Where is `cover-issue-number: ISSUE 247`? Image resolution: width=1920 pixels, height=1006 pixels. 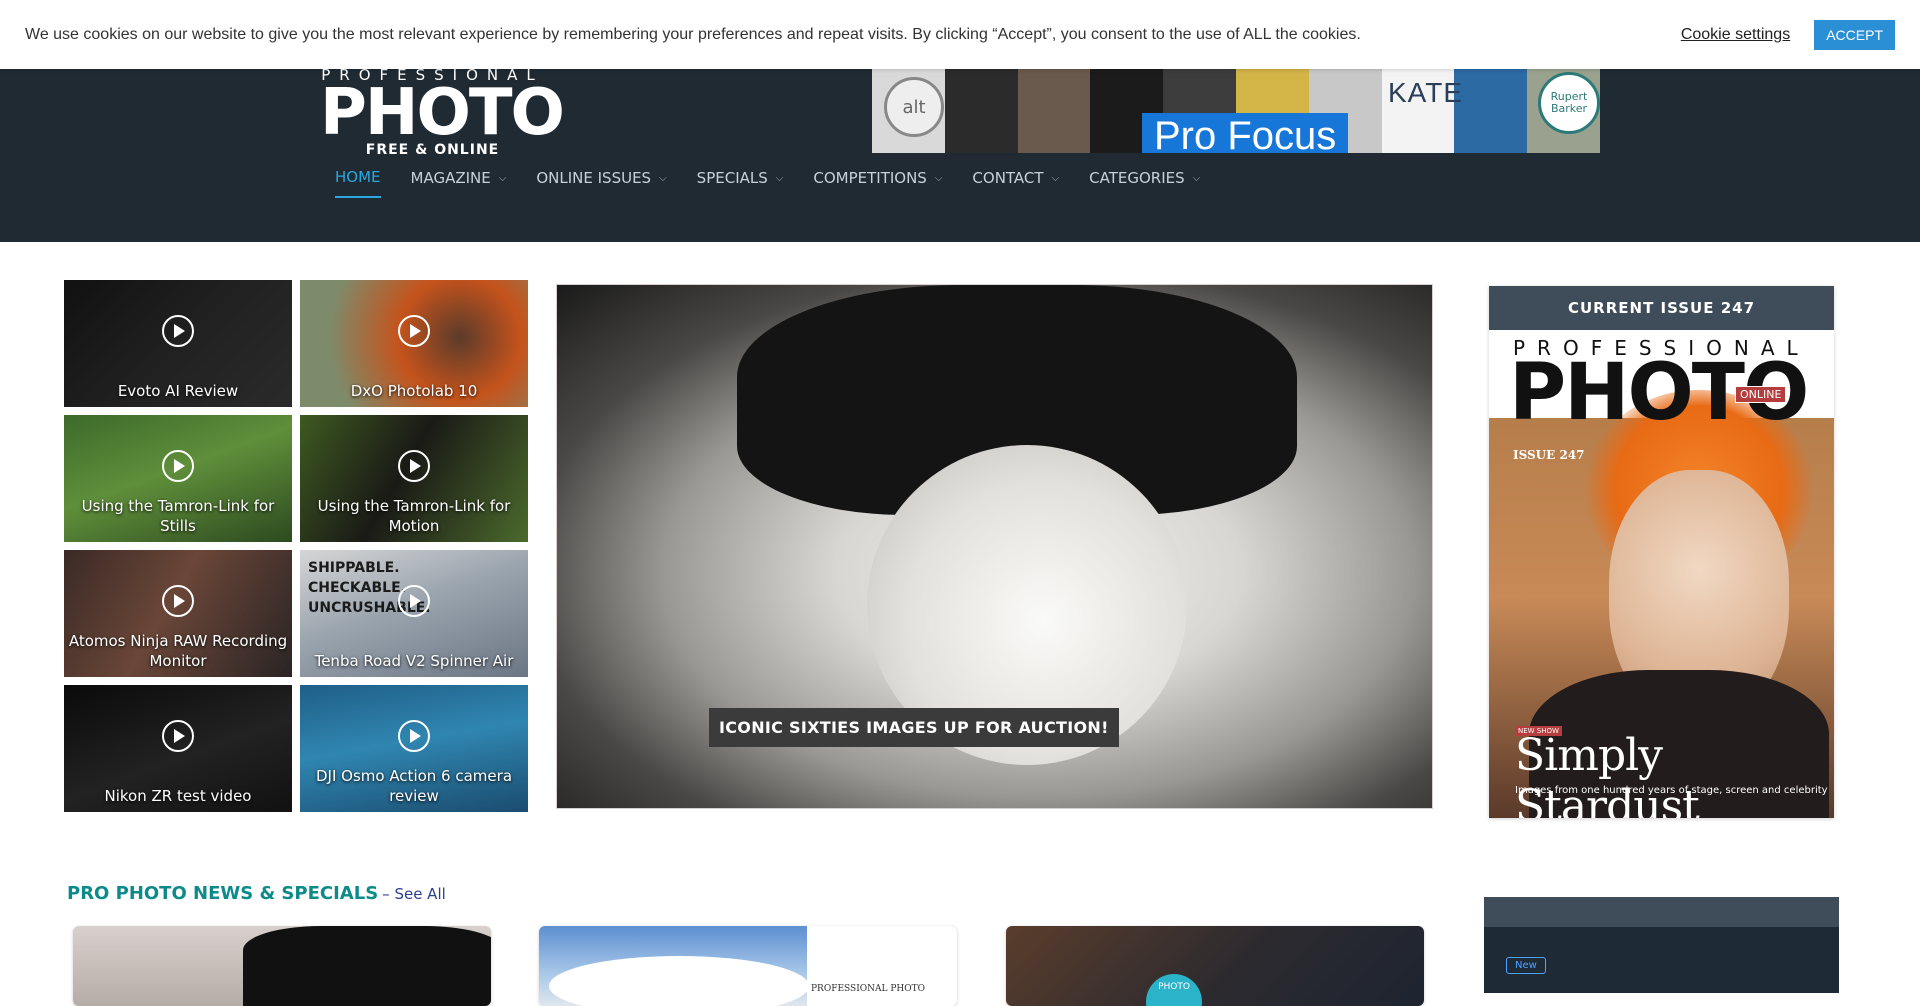
cover-issue-number: ISSUE 247 is located at coordinates (1549, 455).